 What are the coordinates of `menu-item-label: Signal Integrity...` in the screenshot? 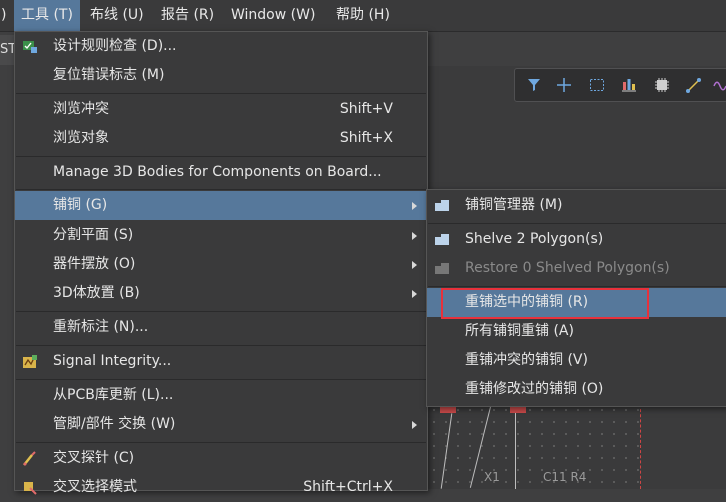 It's located at (112, 361).